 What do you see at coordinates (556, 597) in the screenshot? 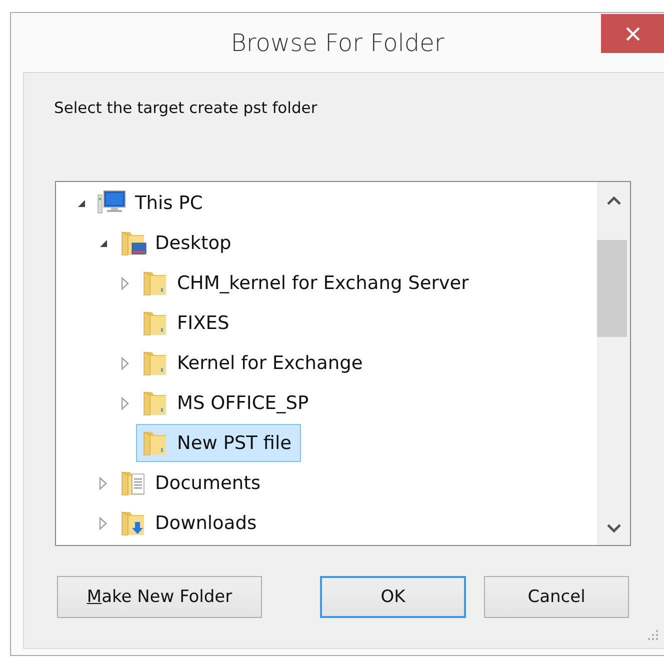
I see `dialog-button: Cancel` at bounding box center [556, 597].